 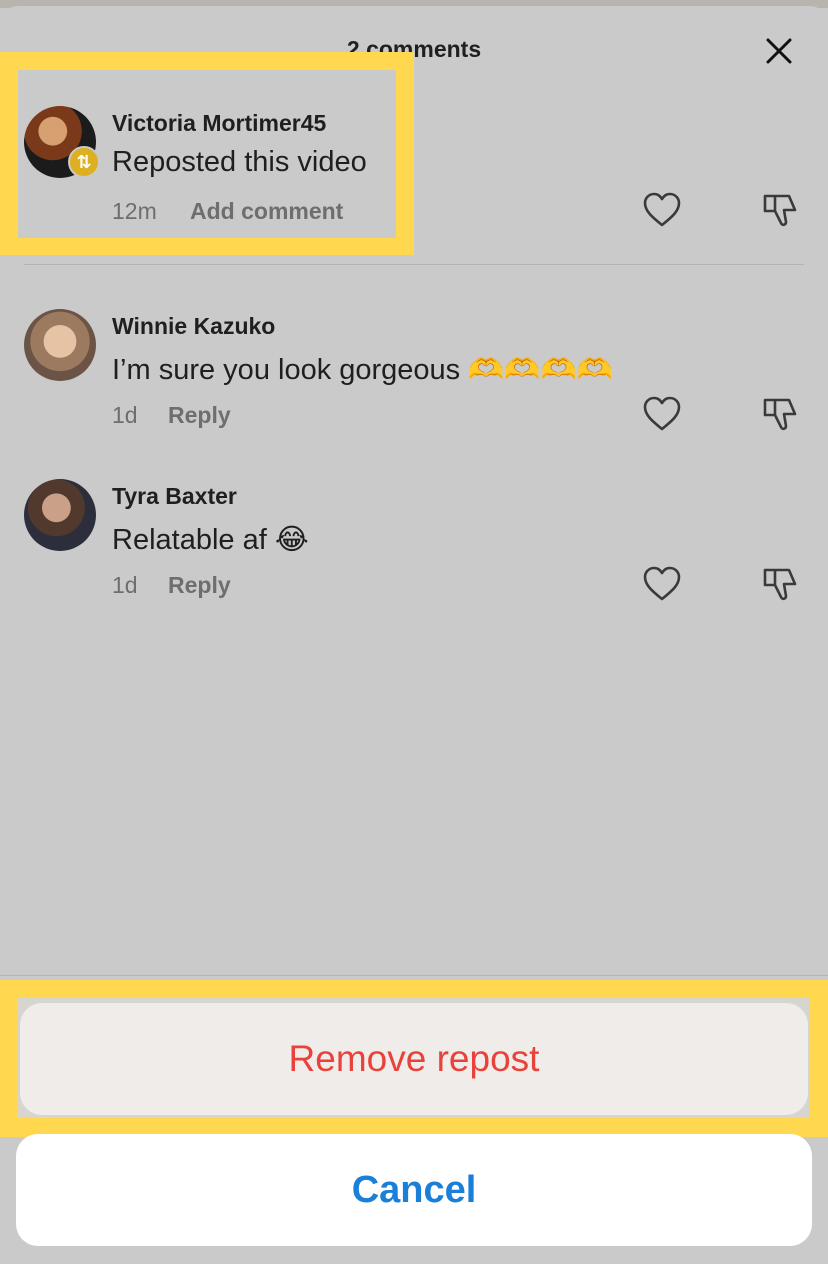 I want to click on comment-text: Relatable af 😂, so click(x=210, y=540).